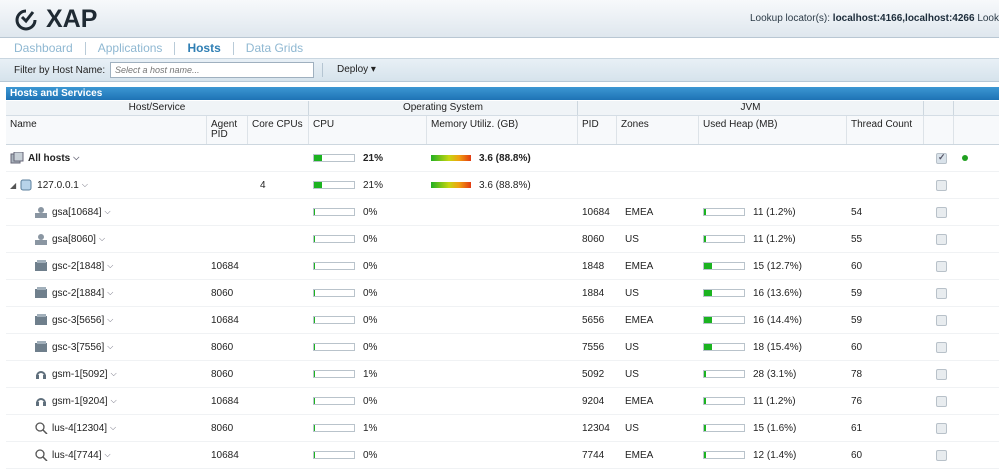  I want to click on col-memory: Memory Utiliz. (GB), so click(502, 130).